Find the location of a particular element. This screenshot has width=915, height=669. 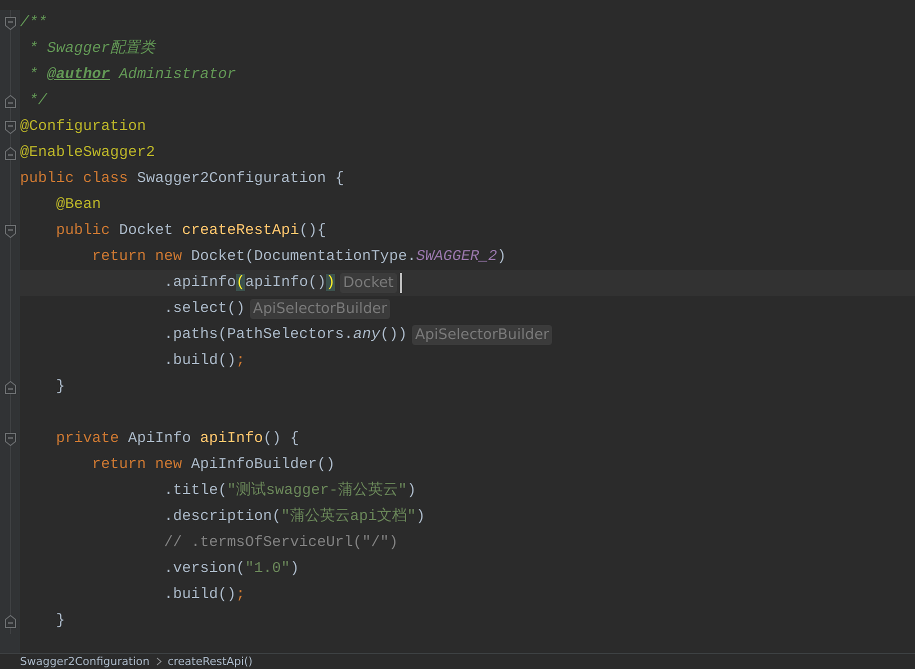

code-line: .version("1.0") is located at coordinates (231, 569).